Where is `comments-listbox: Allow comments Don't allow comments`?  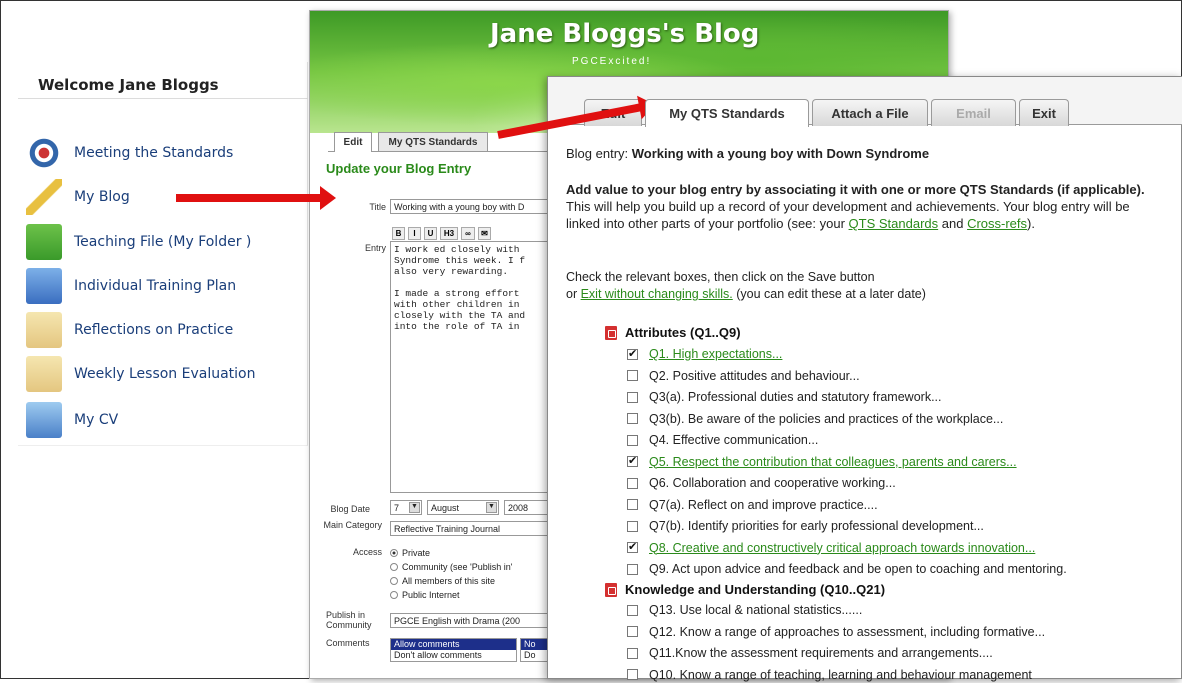 comments-listbox: Allow comments Don't allow comments is located at coordinates (453, 650).